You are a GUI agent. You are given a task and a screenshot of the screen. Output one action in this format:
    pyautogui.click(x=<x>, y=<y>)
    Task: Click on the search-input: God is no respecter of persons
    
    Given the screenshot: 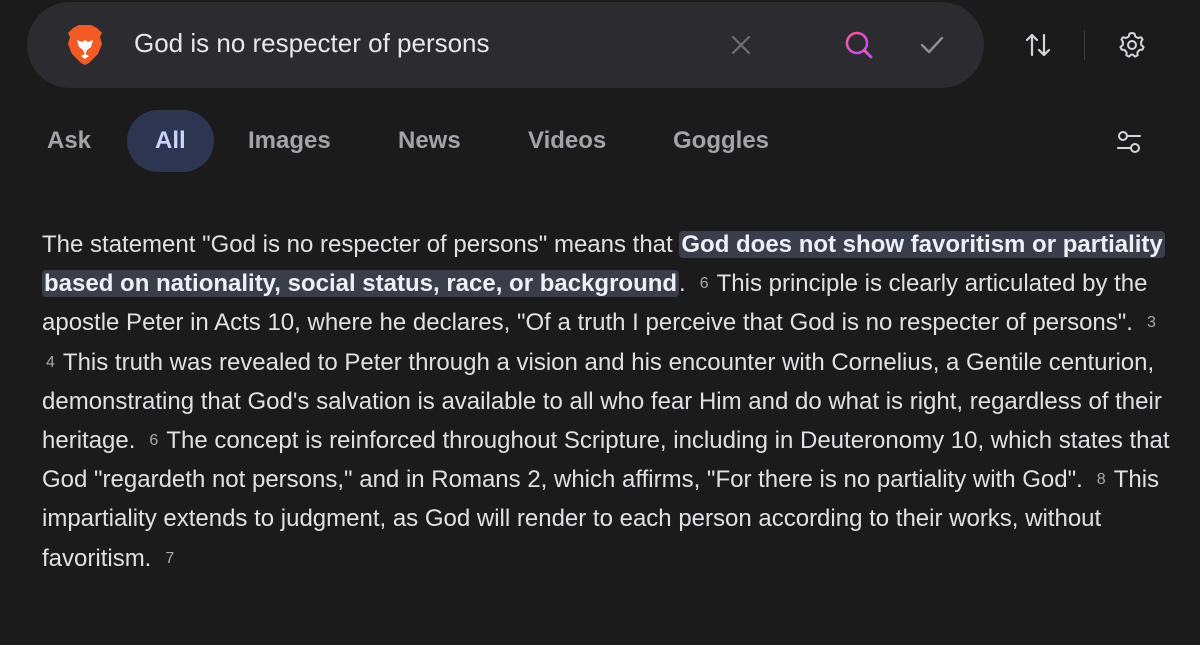 What is the action you would take?
    pyautogui.click(x=312, y=43)
    